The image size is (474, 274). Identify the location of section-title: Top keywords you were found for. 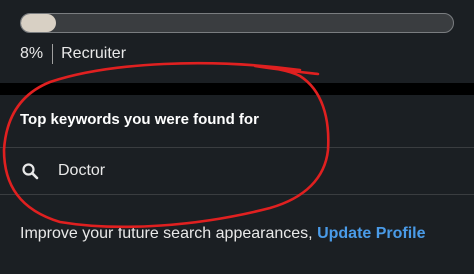
(139, 119).